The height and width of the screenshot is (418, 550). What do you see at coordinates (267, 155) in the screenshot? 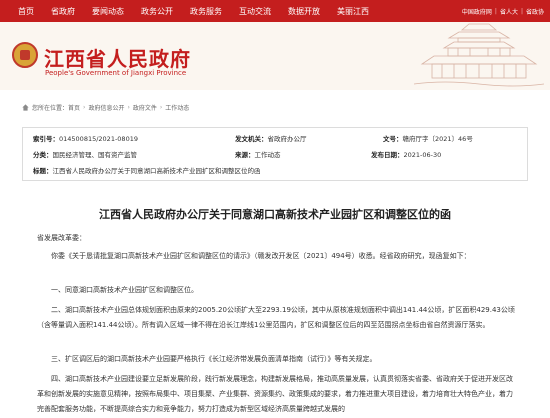
I see `source-value: 工作动态` at bounding box center [267, 155].